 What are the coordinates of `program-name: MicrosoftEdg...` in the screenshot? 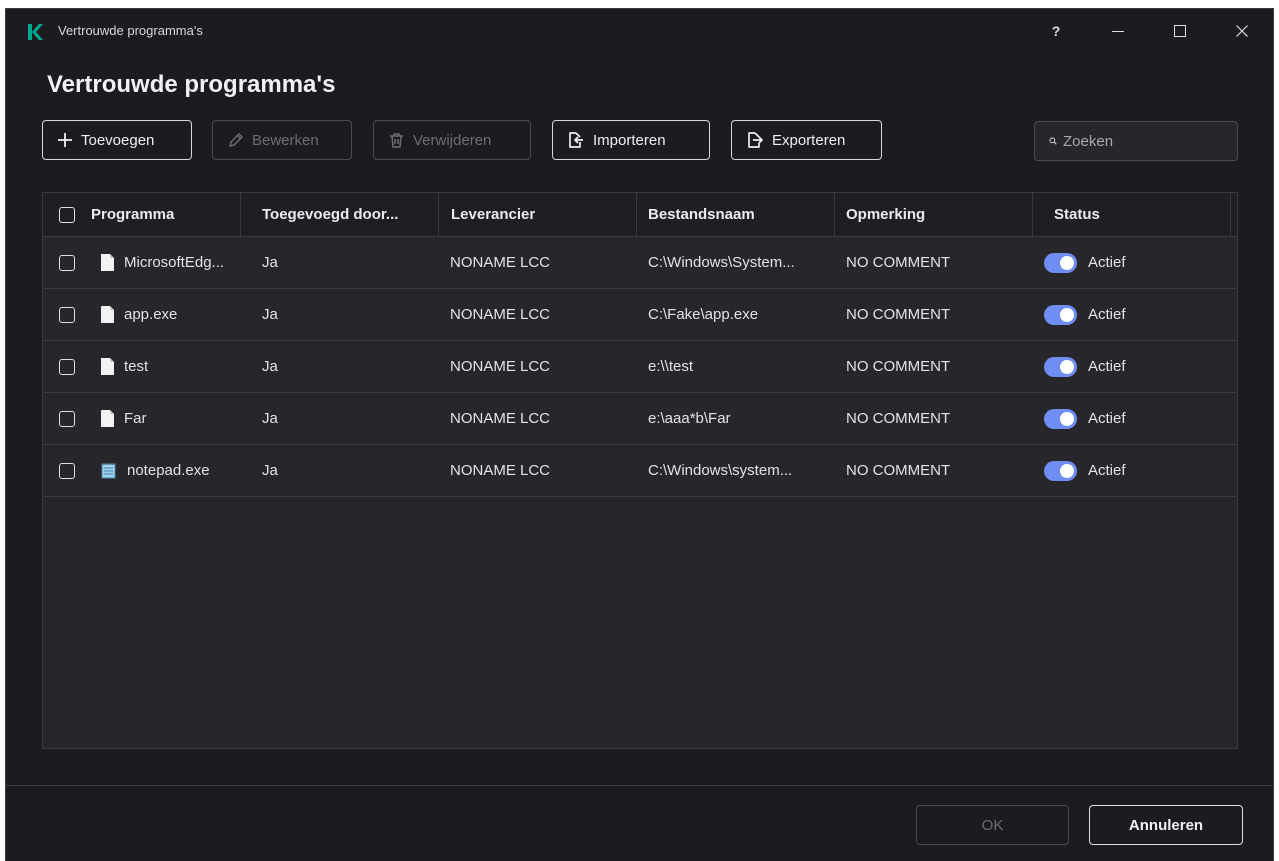 It's located at (174, 262).